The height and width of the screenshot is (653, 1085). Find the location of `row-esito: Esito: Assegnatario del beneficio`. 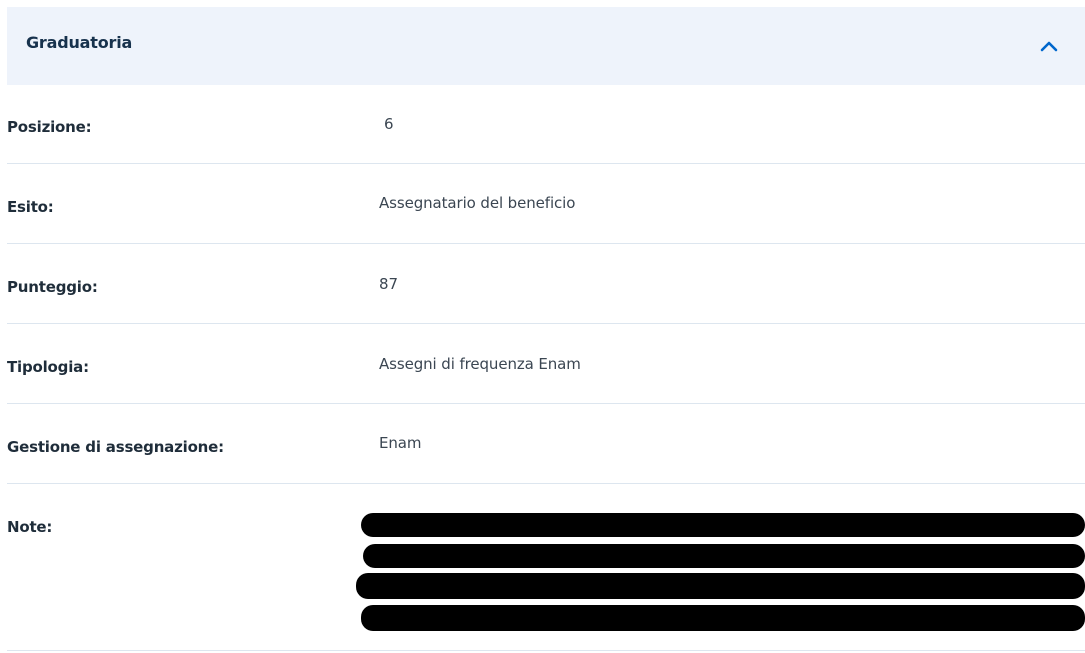

row-esito: Esito: Assegnatario del beneficio is located at coordinates (546, 204).